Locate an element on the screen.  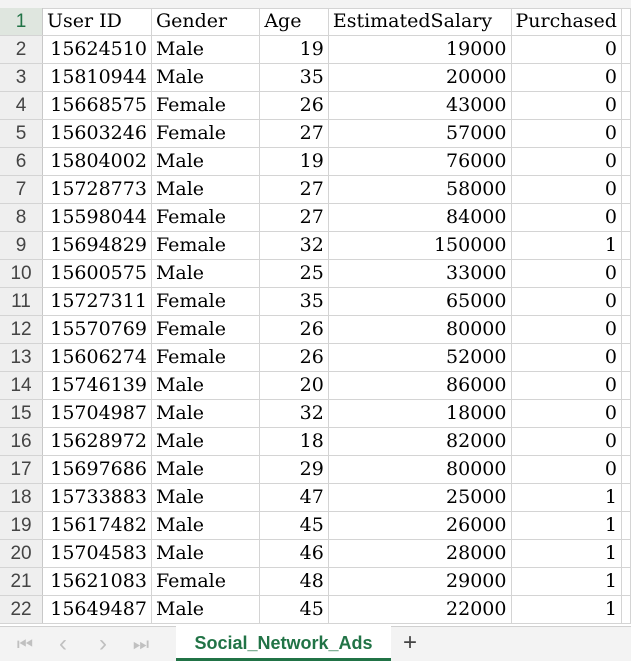
user-id-cell: 15733883 is located at coordinates (97, 497).